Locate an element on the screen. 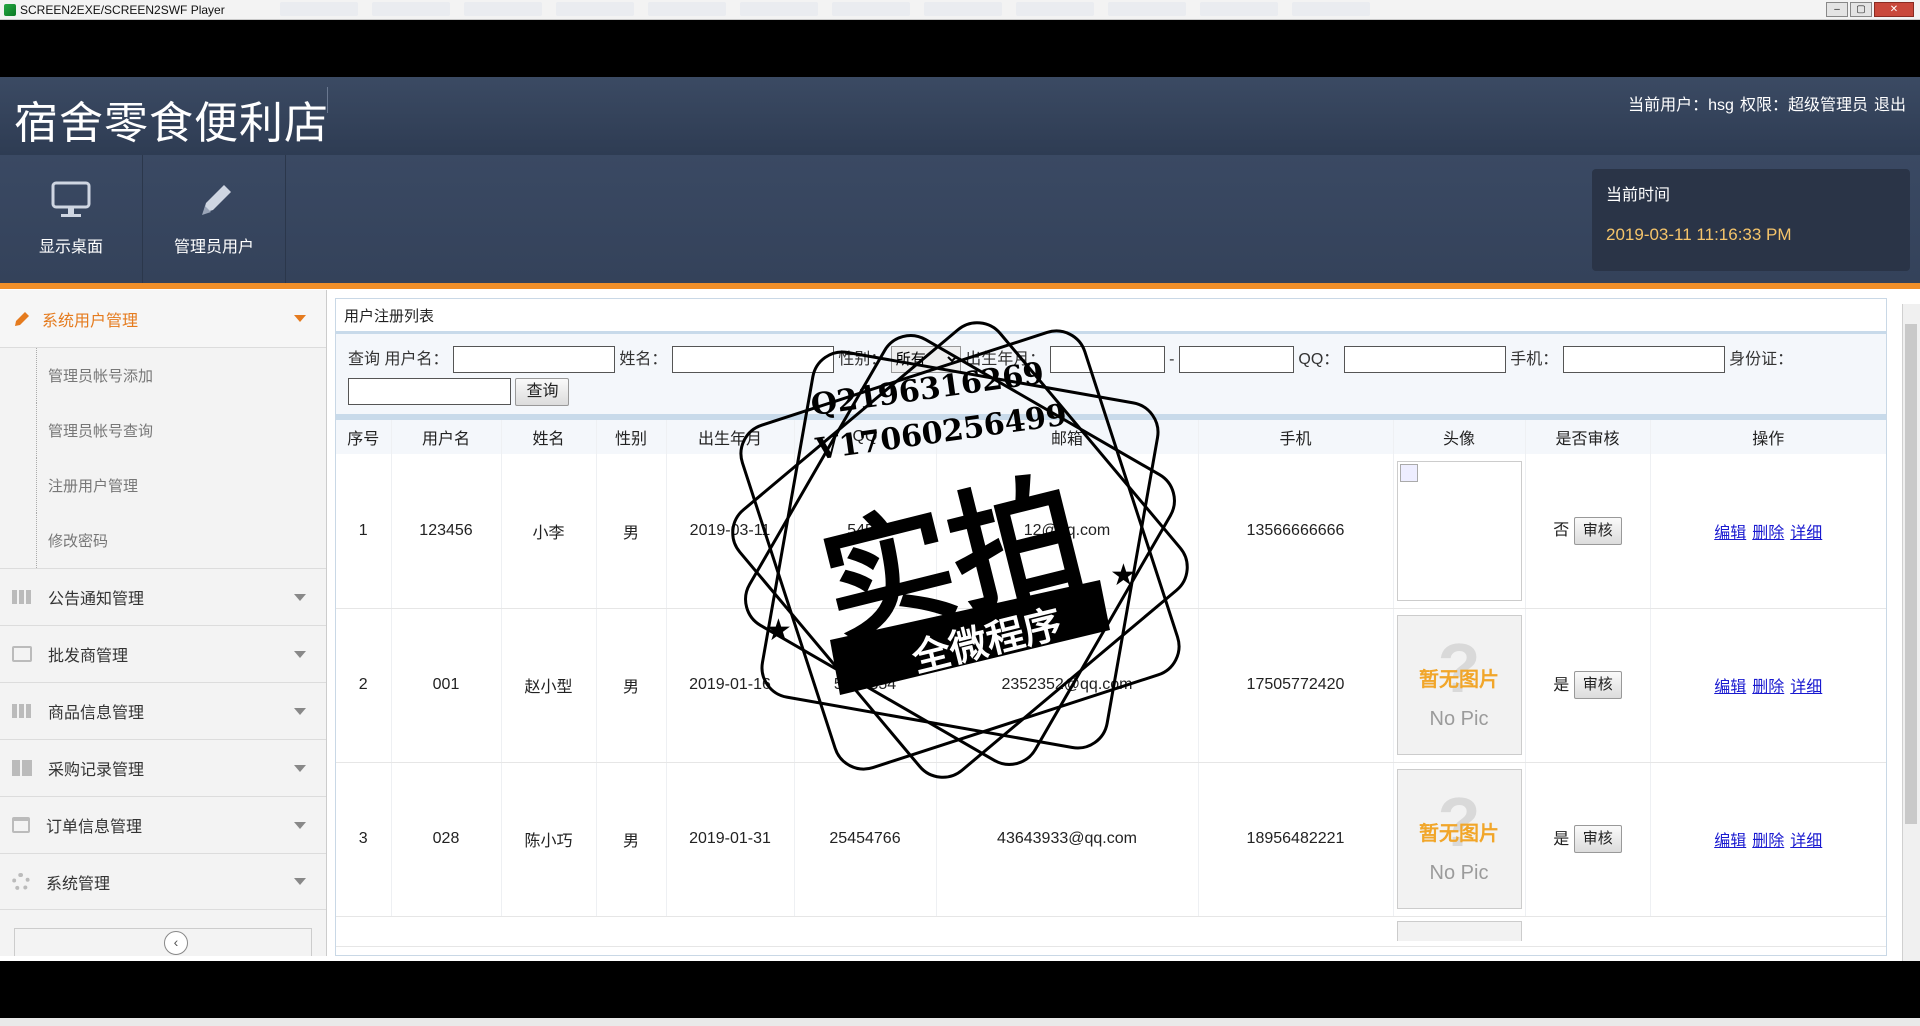 Image resolution: width=1920 pixels, height=1026 pixels. col-birth: 出生年月 is located at coordinates (730, 437).